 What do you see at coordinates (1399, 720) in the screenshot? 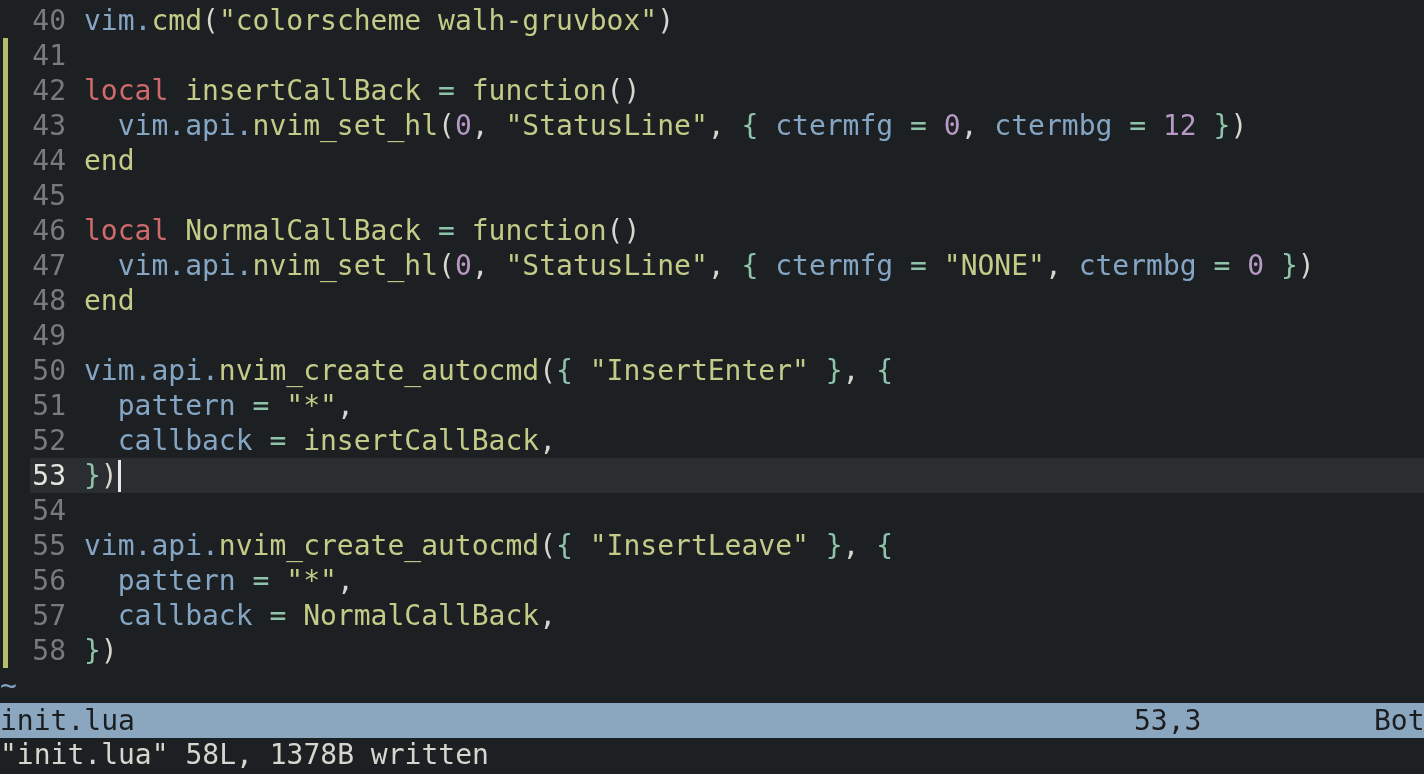
I see `scroll-position: Bot` at bounding box center [1399, 720].